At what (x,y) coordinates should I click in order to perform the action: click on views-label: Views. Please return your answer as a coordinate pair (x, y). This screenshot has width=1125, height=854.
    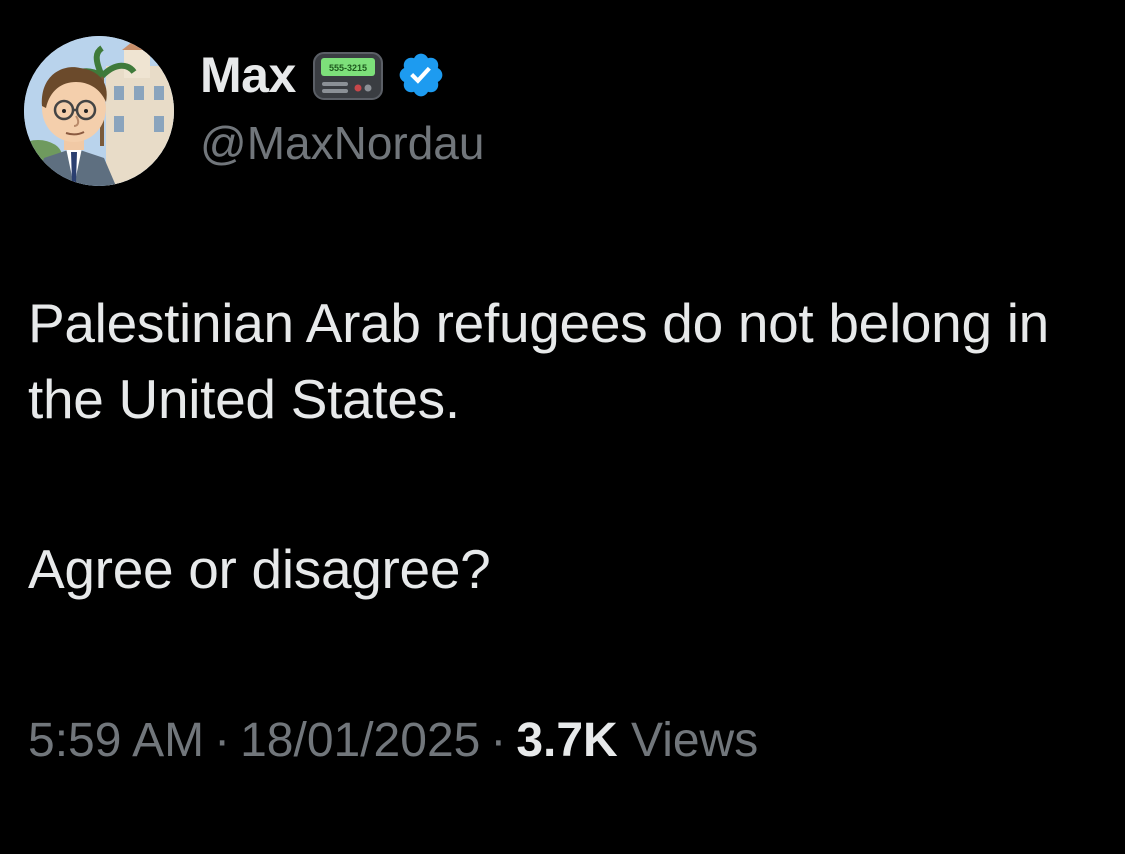
    Looking at the image, I should click on (695, 740).